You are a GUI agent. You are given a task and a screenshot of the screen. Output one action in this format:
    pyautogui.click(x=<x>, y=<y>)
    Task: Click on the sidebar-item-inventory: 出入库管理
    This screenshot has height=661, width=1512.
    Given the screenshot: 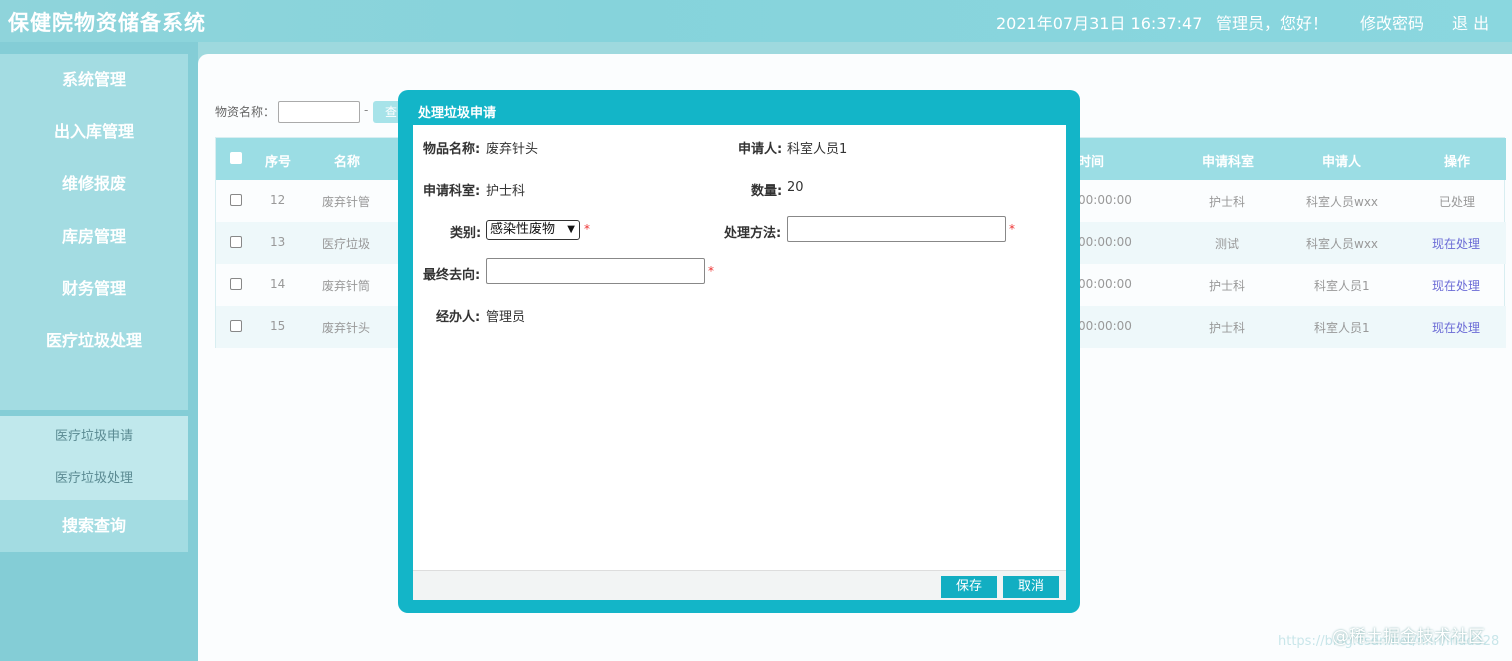 What is the action you would take?
    pyautogui.click(x=94, y=132)
    